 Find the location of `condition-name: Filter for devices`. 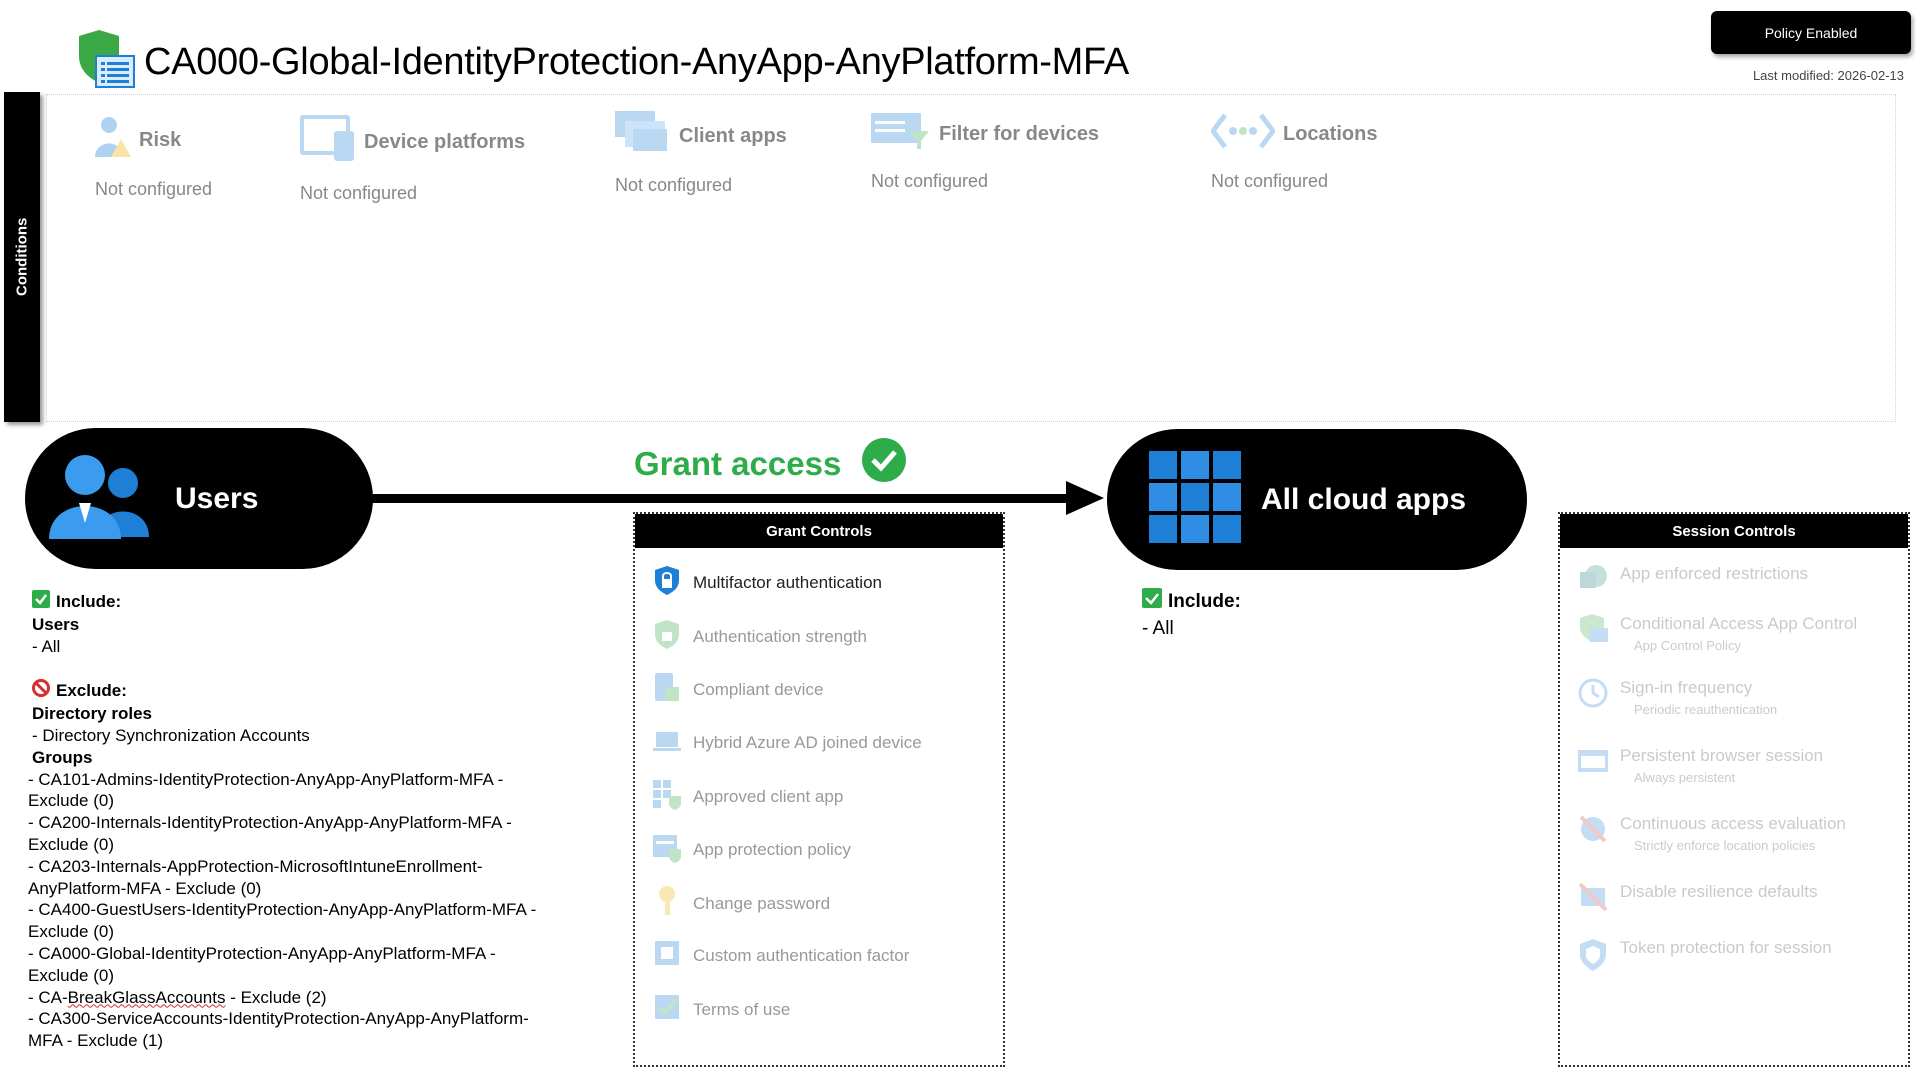

condition-name: Filter for devices is located at coordinates (1019, 133).